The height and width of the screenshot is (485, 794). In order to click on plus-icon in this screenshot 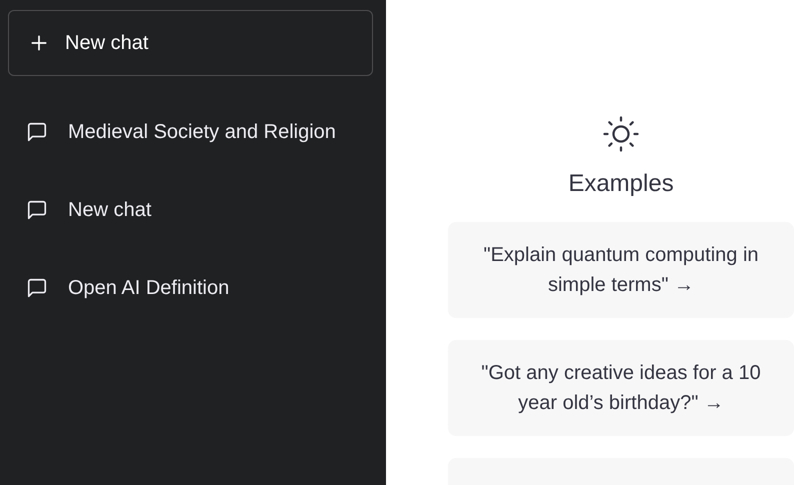, I will do `click(39, 43)`.